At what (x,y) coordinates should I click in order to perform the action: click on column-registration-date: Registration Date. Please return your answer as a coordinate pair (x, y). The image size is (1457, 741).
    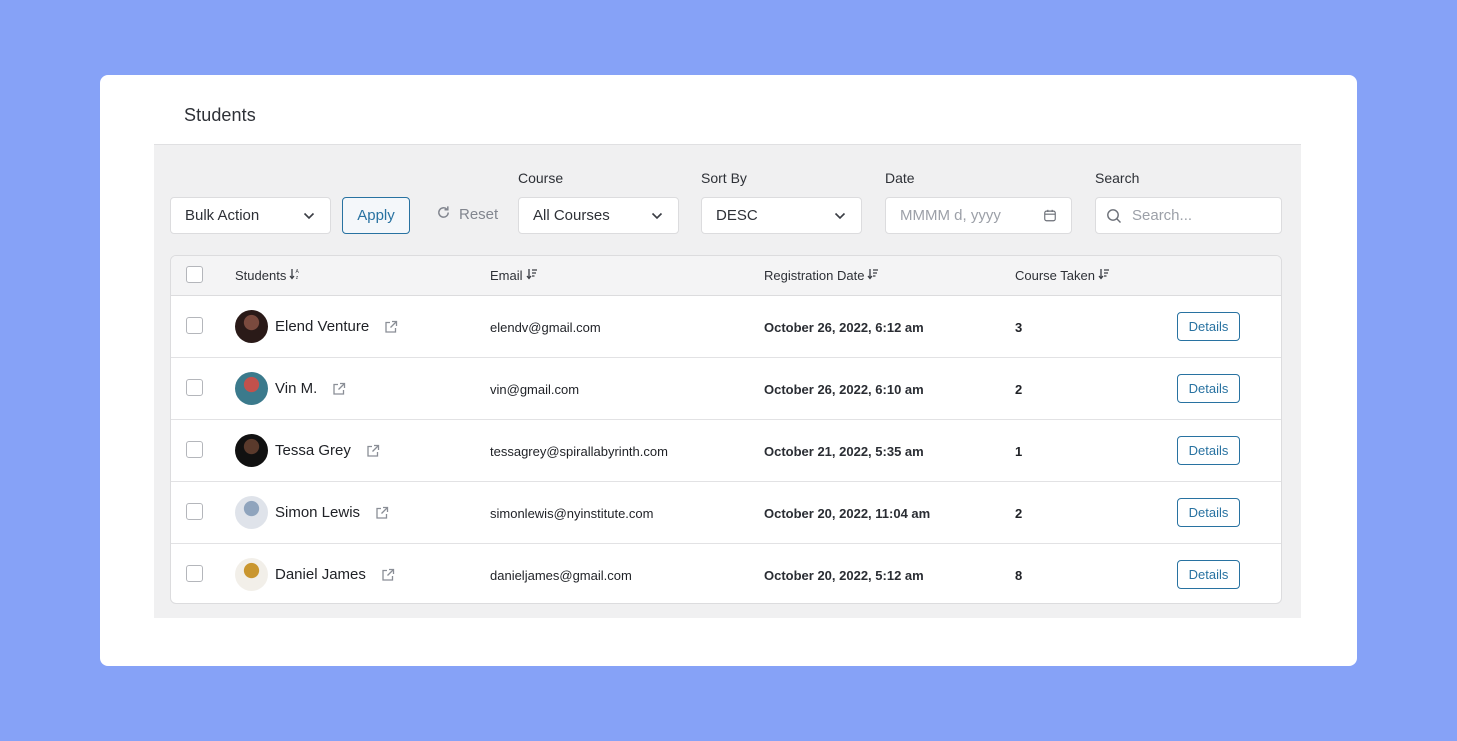
    Looking at the image, I should click on (821, 275).